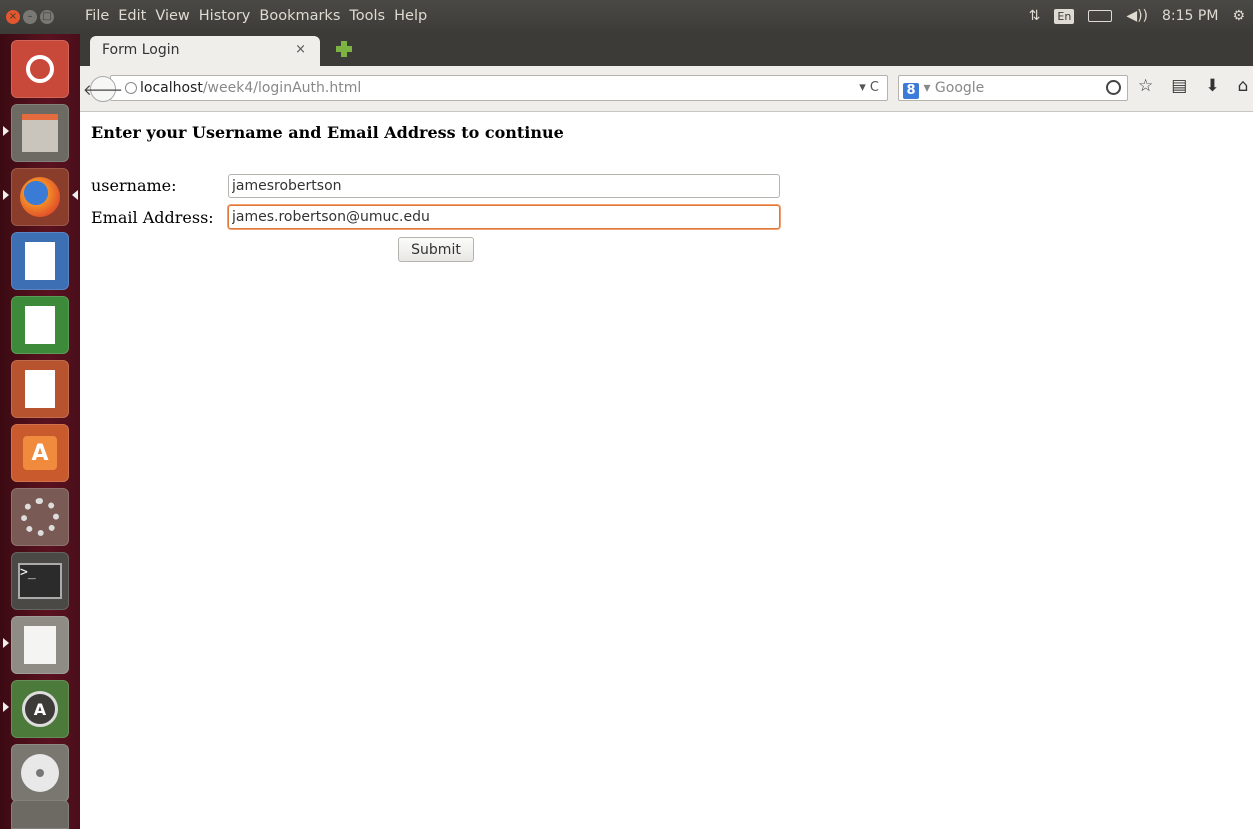  What do you see at coordinates (299, 16) in the screenshot?
I see `menu-bookmarks: Bookmarks` at bounding box center [299, 16].